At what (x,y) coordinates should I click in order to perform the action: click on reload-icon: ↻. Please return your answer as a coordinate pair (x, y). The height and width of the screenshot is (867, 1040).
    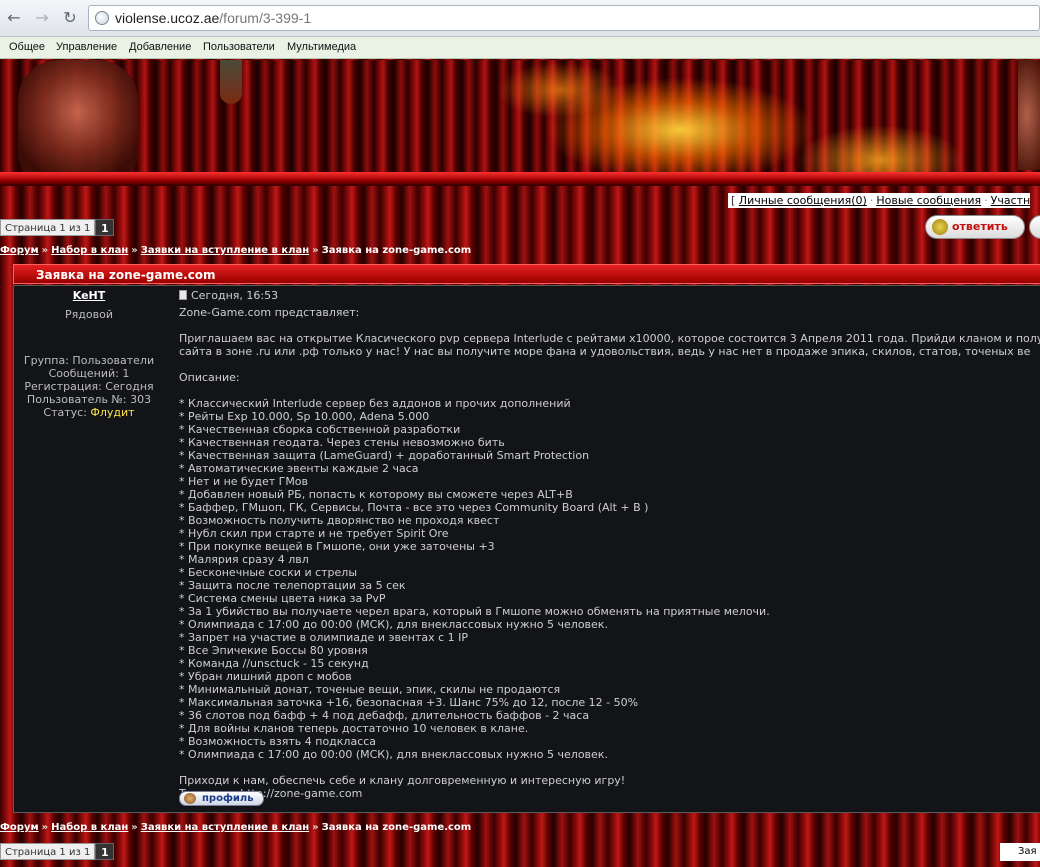
    Looking at the image, I should click on (70, 18).